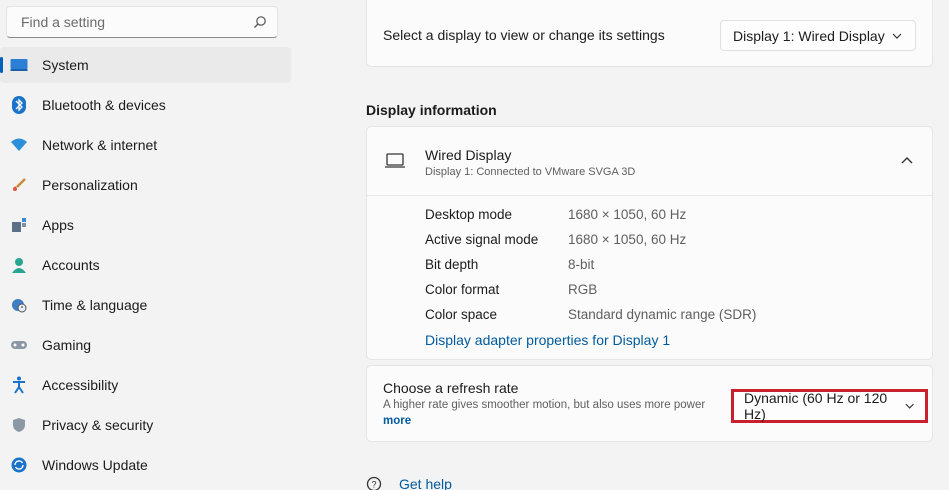  What do you see at coordinates (19, 425) in the screenshot?
I see `shield-icon` at bounding box center [19, 425].